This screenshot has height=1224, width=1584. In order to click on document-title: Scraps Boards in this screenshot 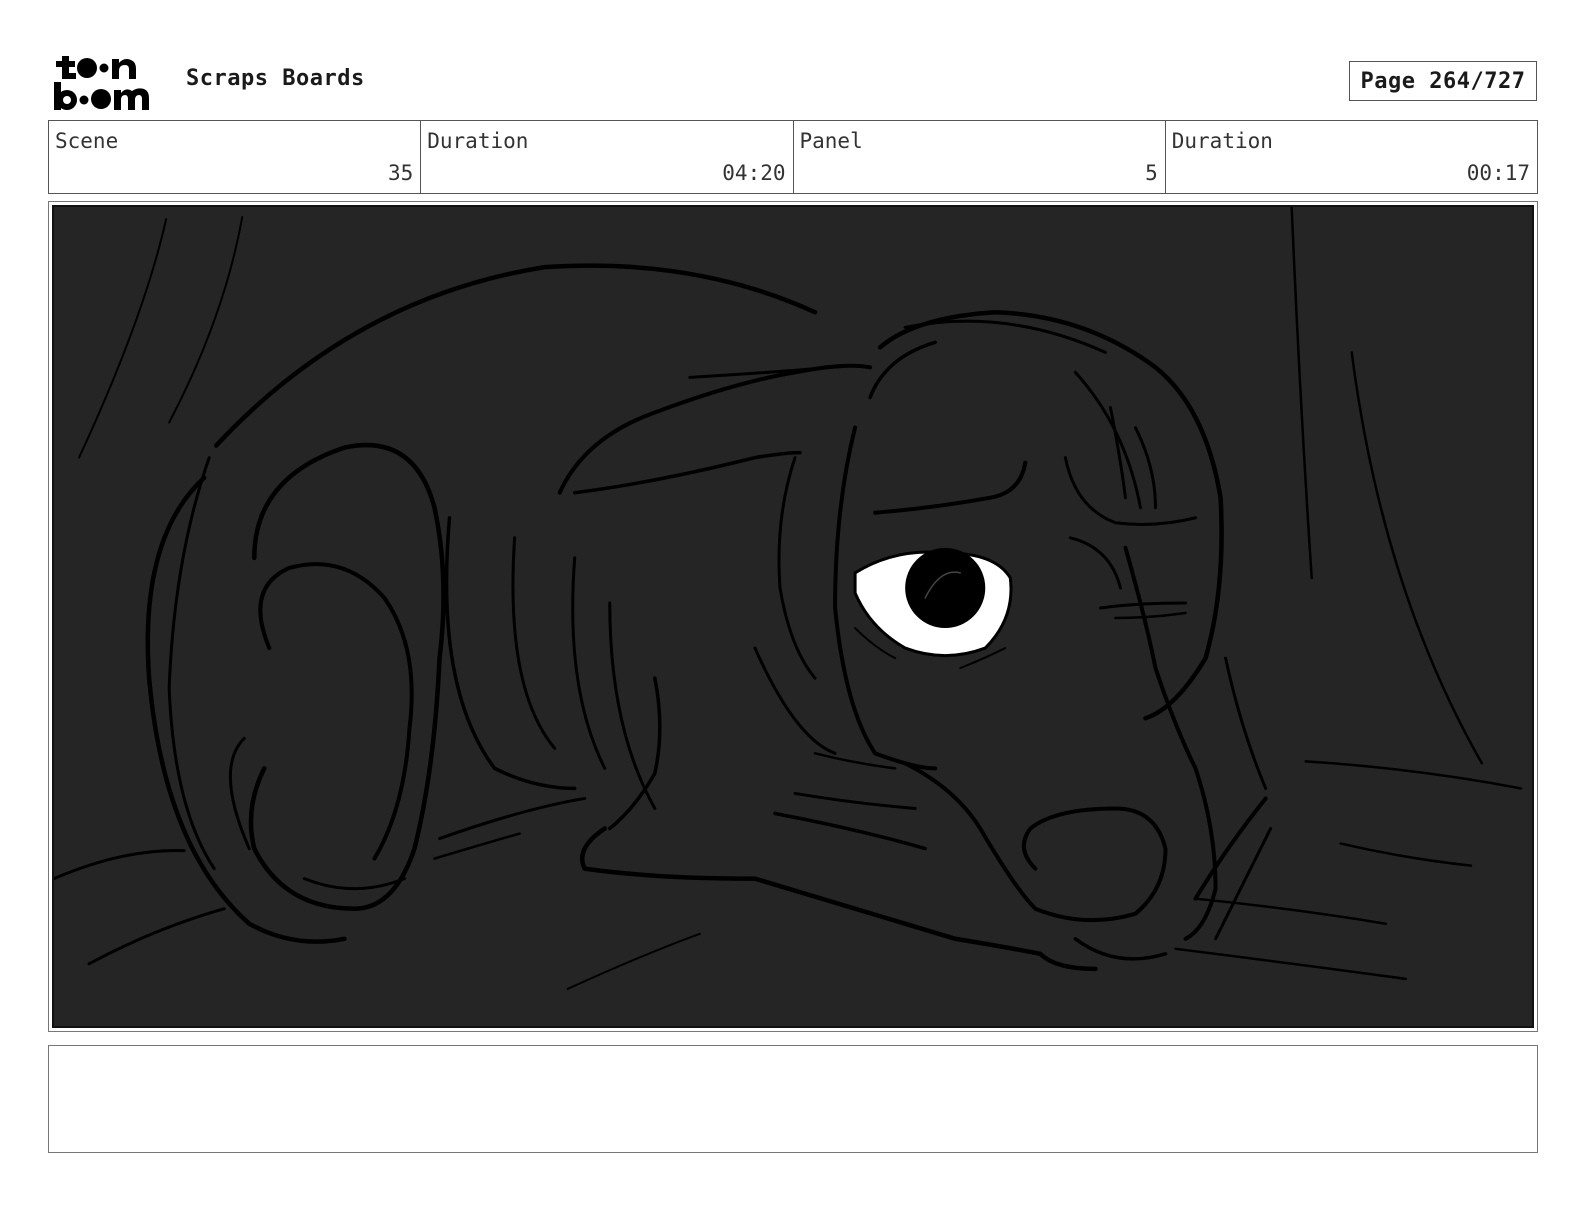, I will do `click(275, 78)`.